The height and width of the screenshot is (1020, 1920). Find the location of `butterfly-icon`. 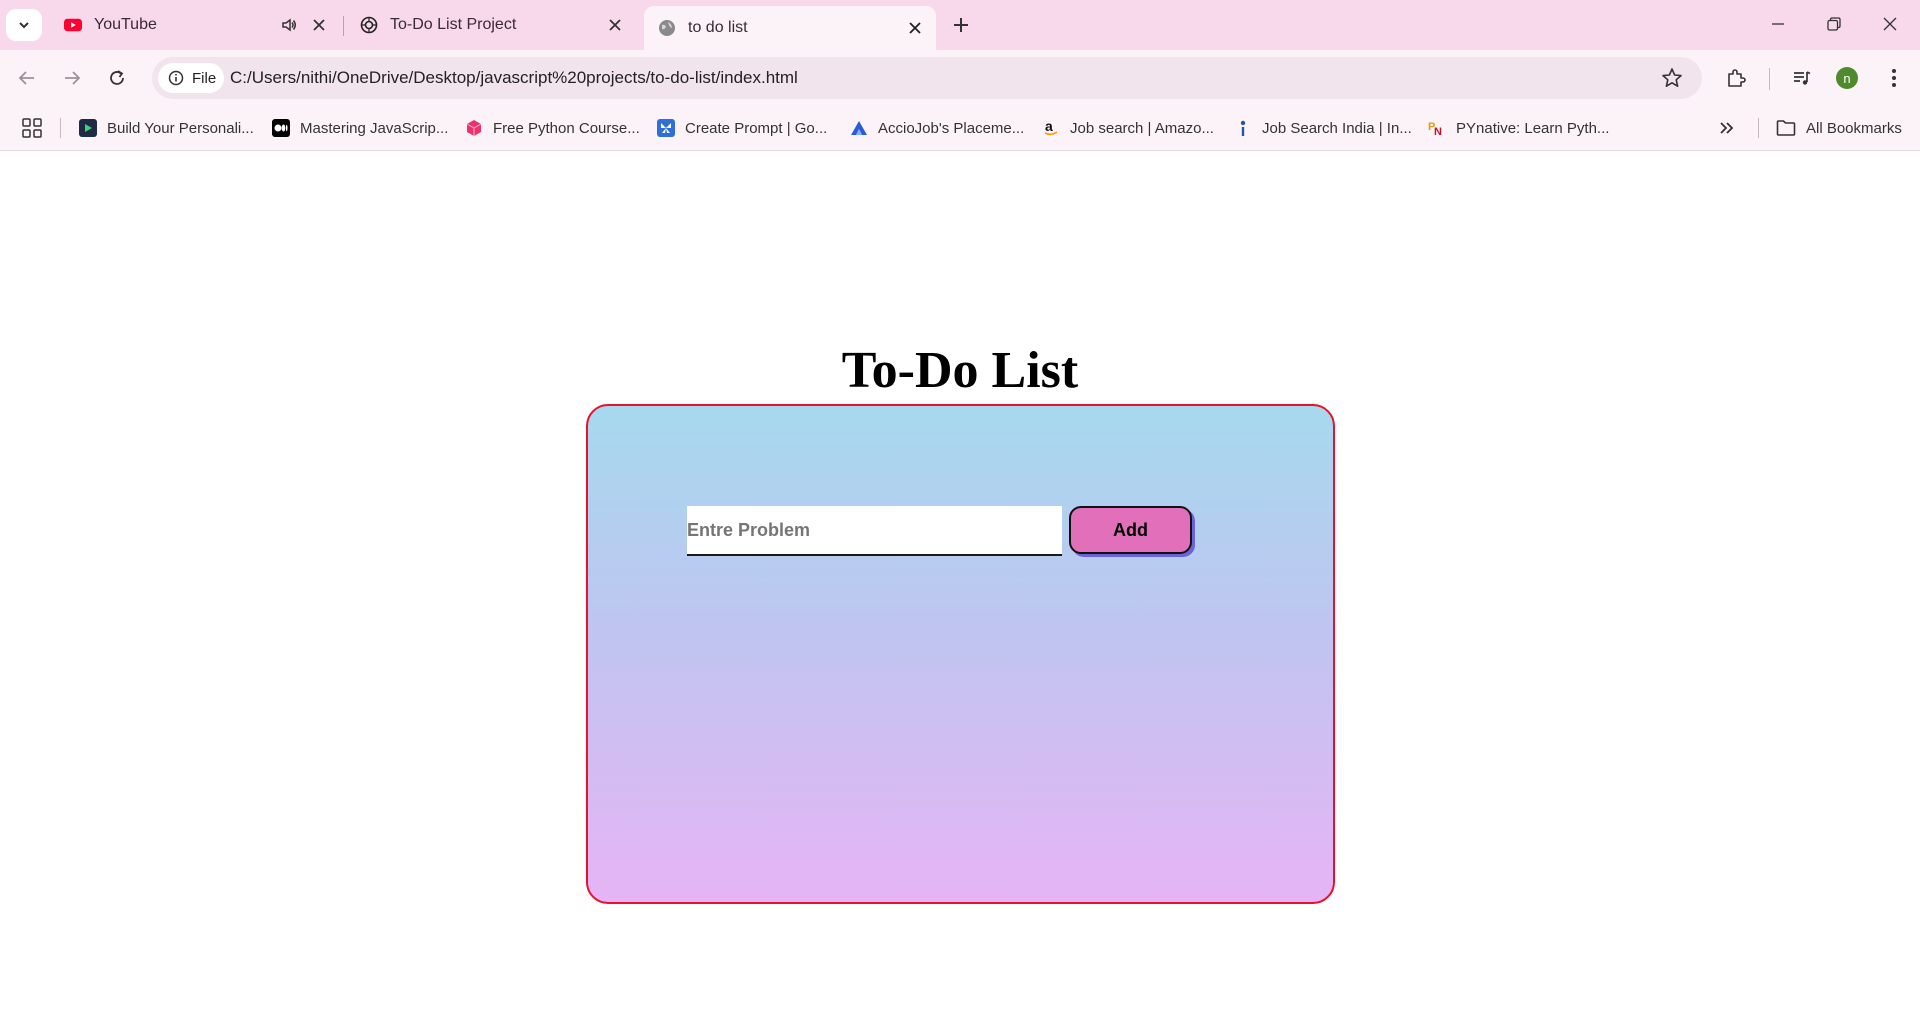

butterfly-icon is located at coordinates (666, 128).